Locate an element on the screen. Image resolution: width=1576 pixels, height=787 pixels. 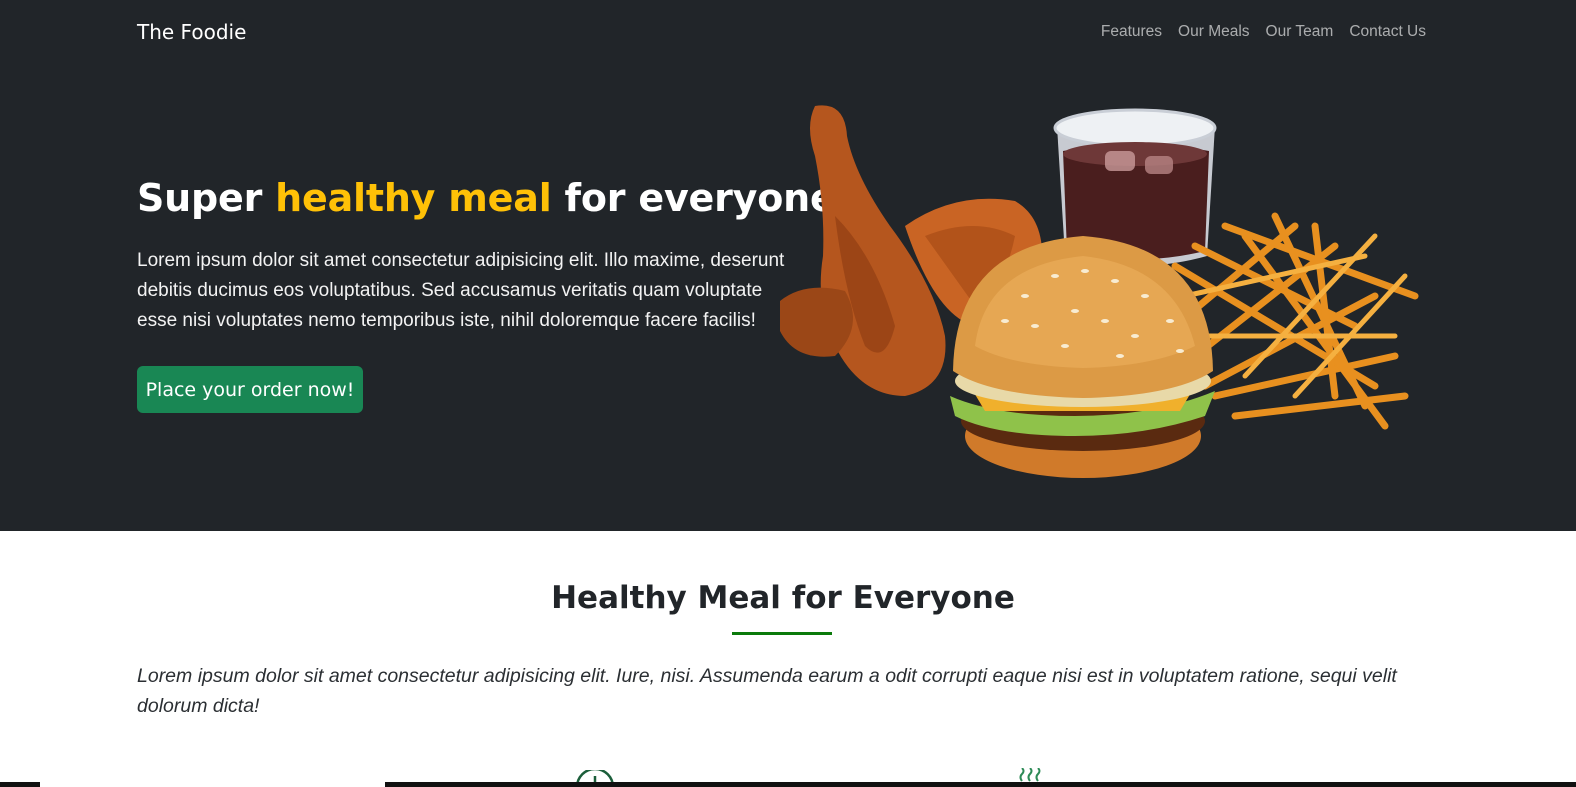
hero-title-start: Super is located at coordinates (206, 198).